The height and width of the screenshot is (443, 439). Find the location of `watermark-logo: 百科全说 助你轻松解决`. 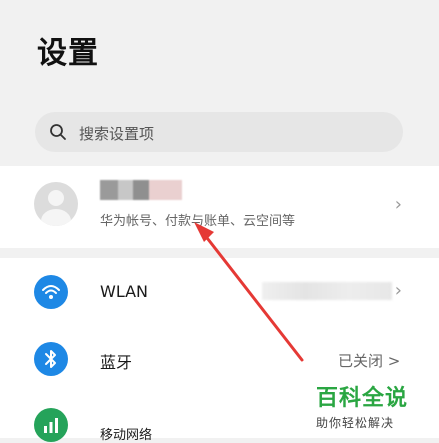

watermark-logo: 百科全说 助你轻松解决 is located at coordinates (371, 405).